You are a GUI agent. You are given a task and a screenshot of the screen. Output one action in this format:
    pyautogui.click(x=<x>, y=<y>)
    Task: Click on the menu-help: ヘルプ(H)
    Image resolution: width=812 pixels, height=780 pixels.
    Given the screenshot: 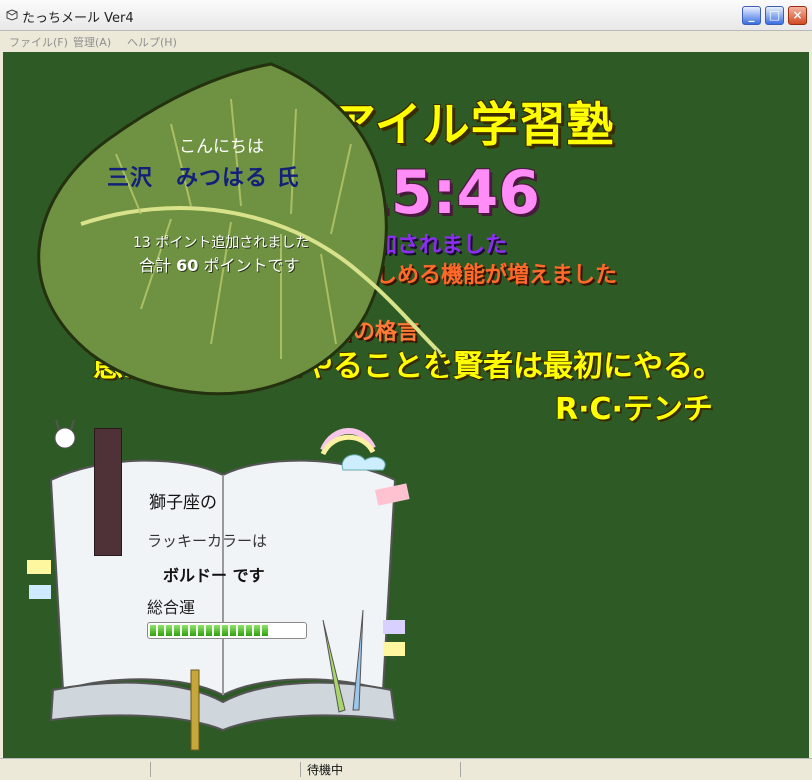 What is the action you would take?
    pyautogui.click(x=152, y=42)
    